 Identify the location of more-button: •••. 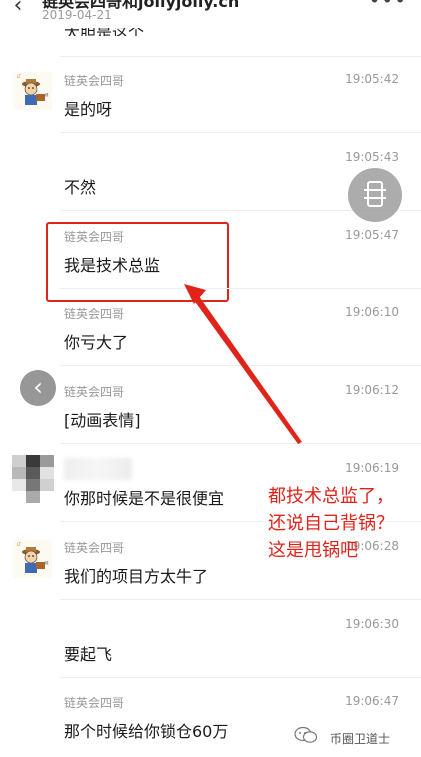
(388, 6).